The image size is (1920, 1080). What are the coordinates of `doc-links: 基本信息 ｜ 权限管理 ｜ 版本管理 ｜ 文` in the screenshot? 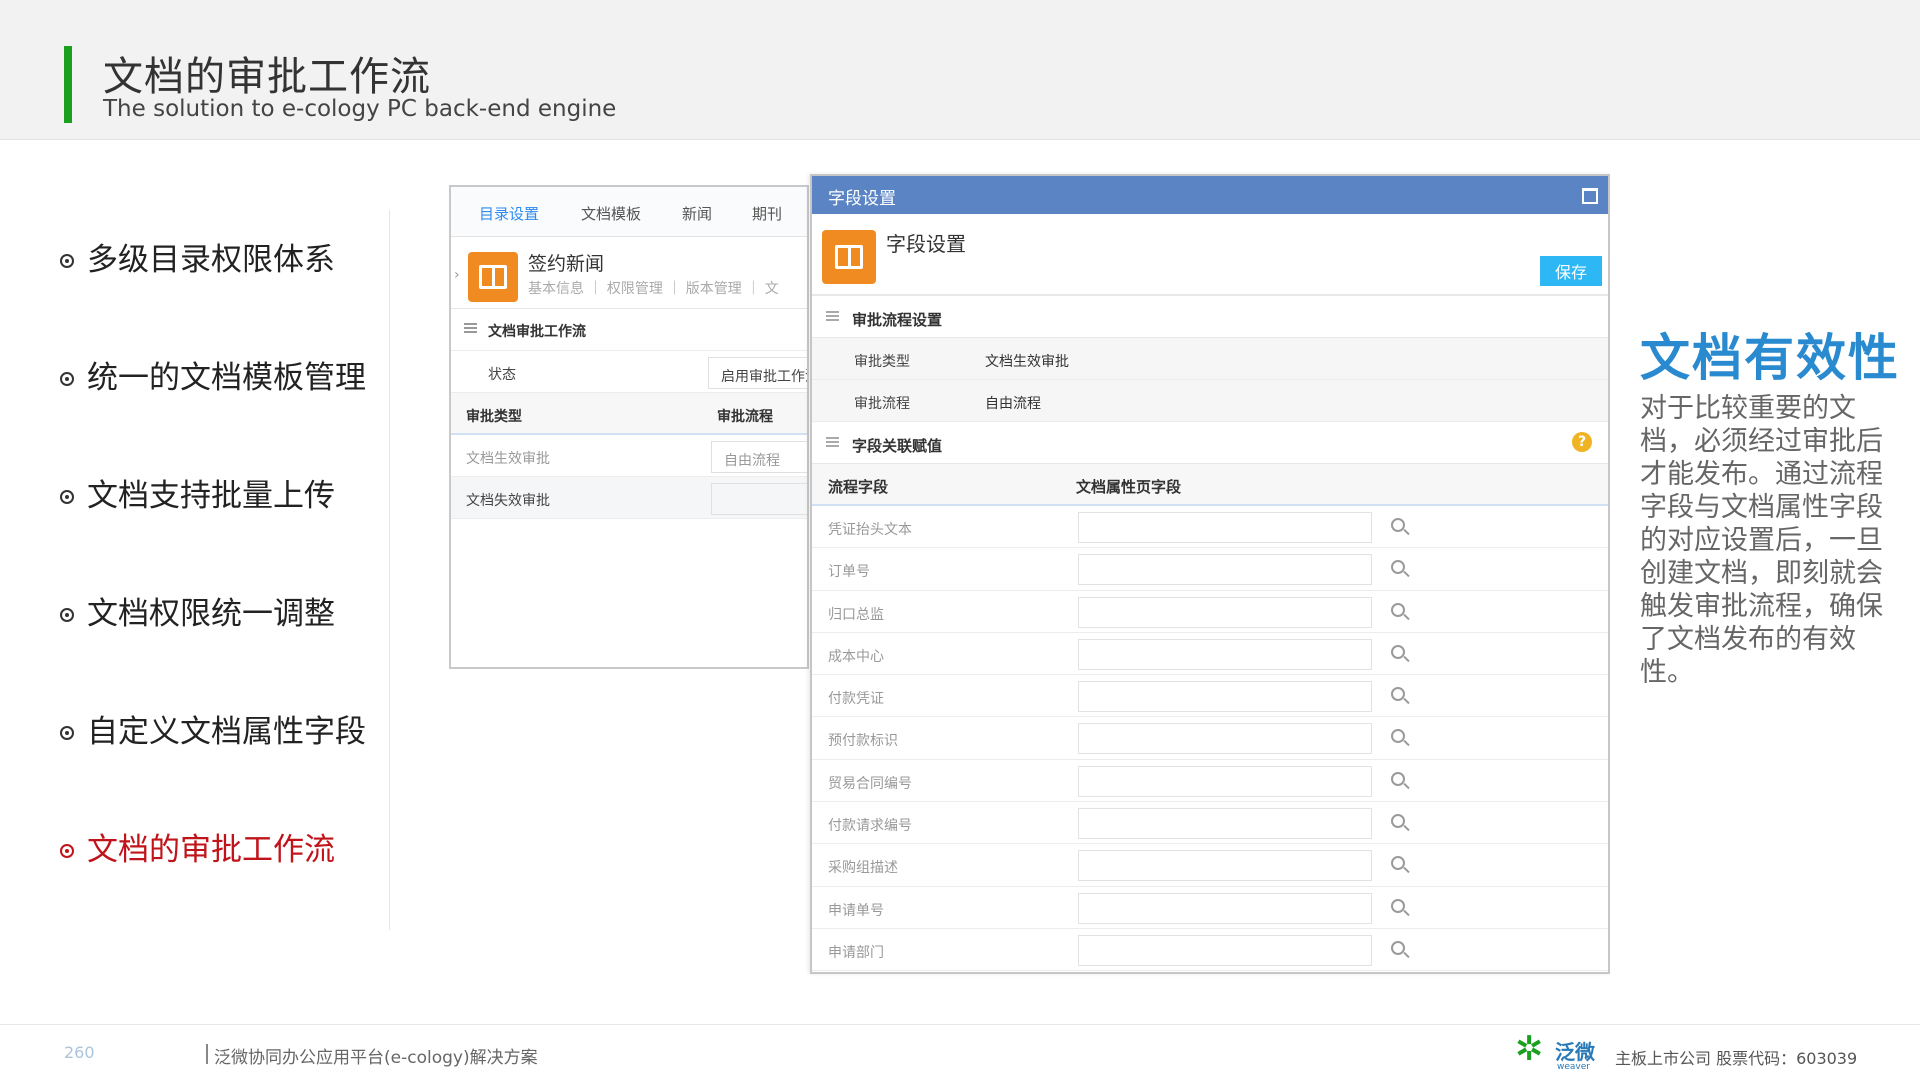 It's located at (653, 288).